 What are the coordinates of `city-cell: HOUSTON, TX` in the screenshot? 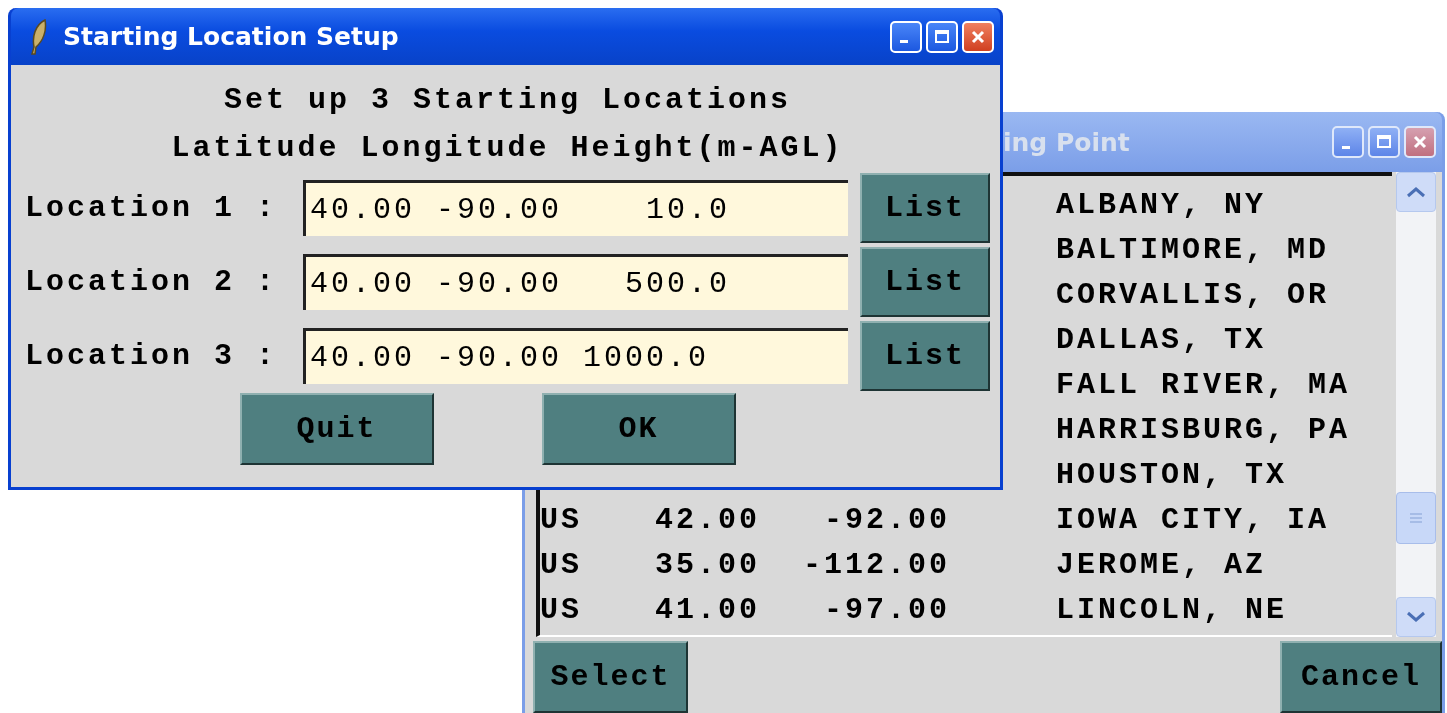 It's located at (1172, 474).